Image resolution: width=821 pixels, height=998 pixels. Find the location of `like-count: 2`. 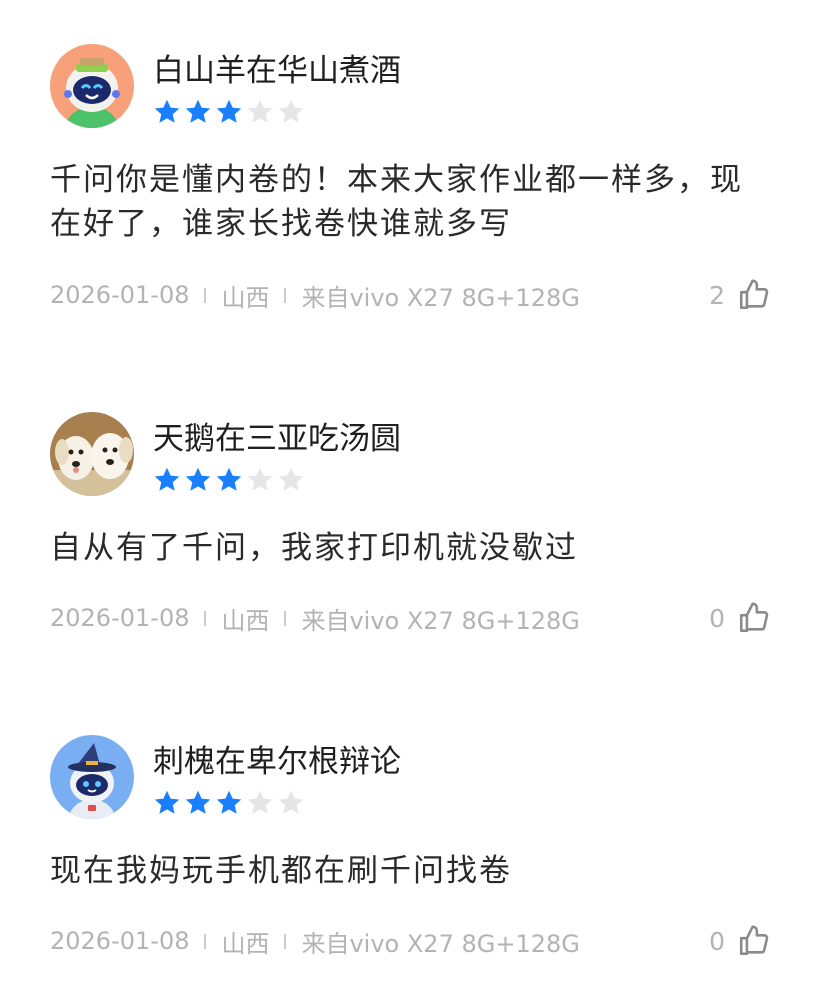

like-count: 2 is located at coordinates (717, 295).